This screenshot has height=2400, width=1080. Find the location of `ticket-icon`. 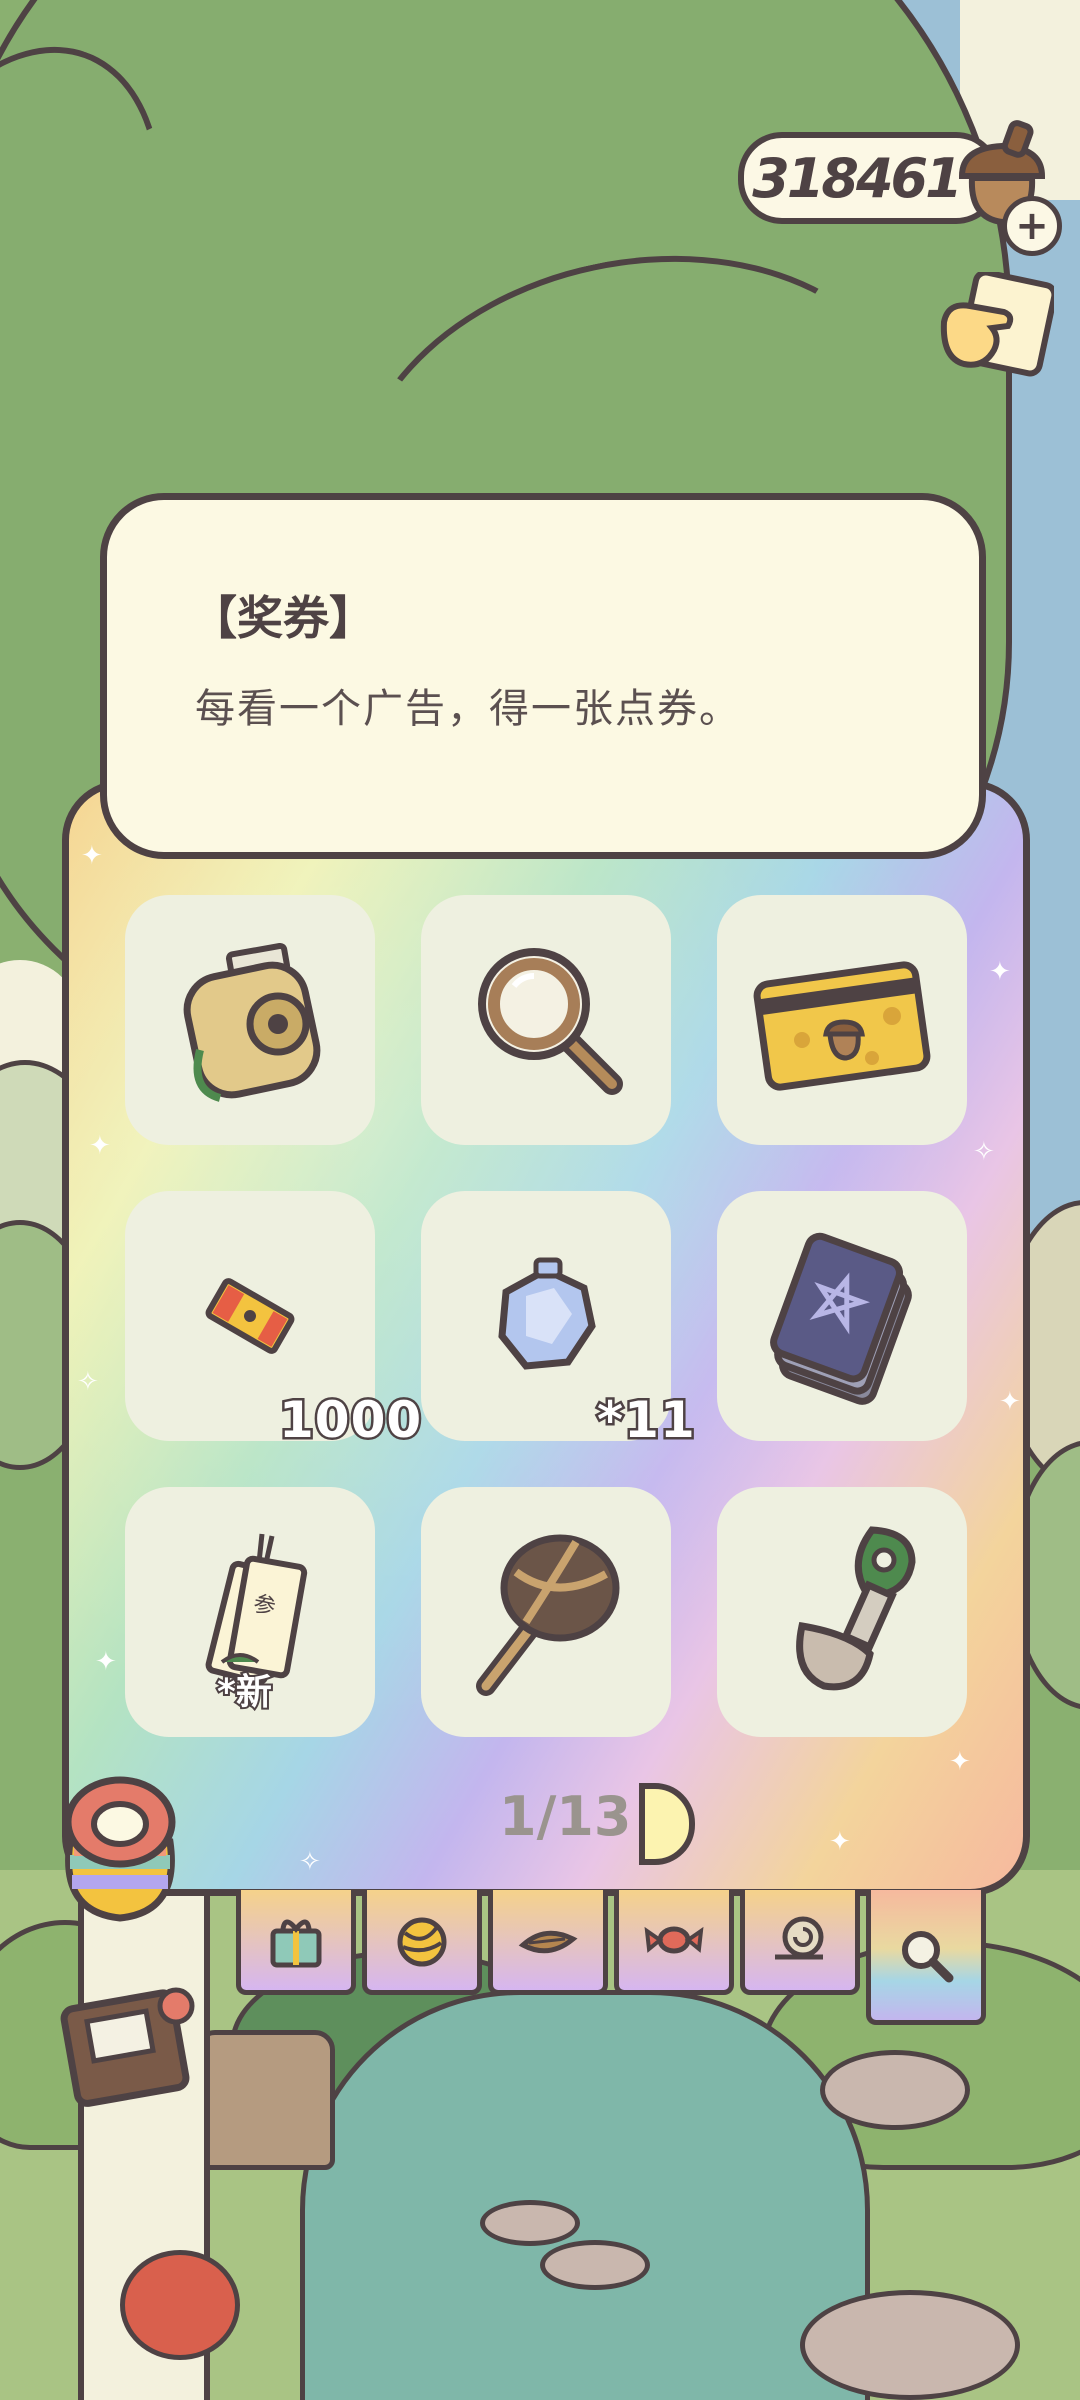

ticket-icon is located at coordinates (250, 1316).